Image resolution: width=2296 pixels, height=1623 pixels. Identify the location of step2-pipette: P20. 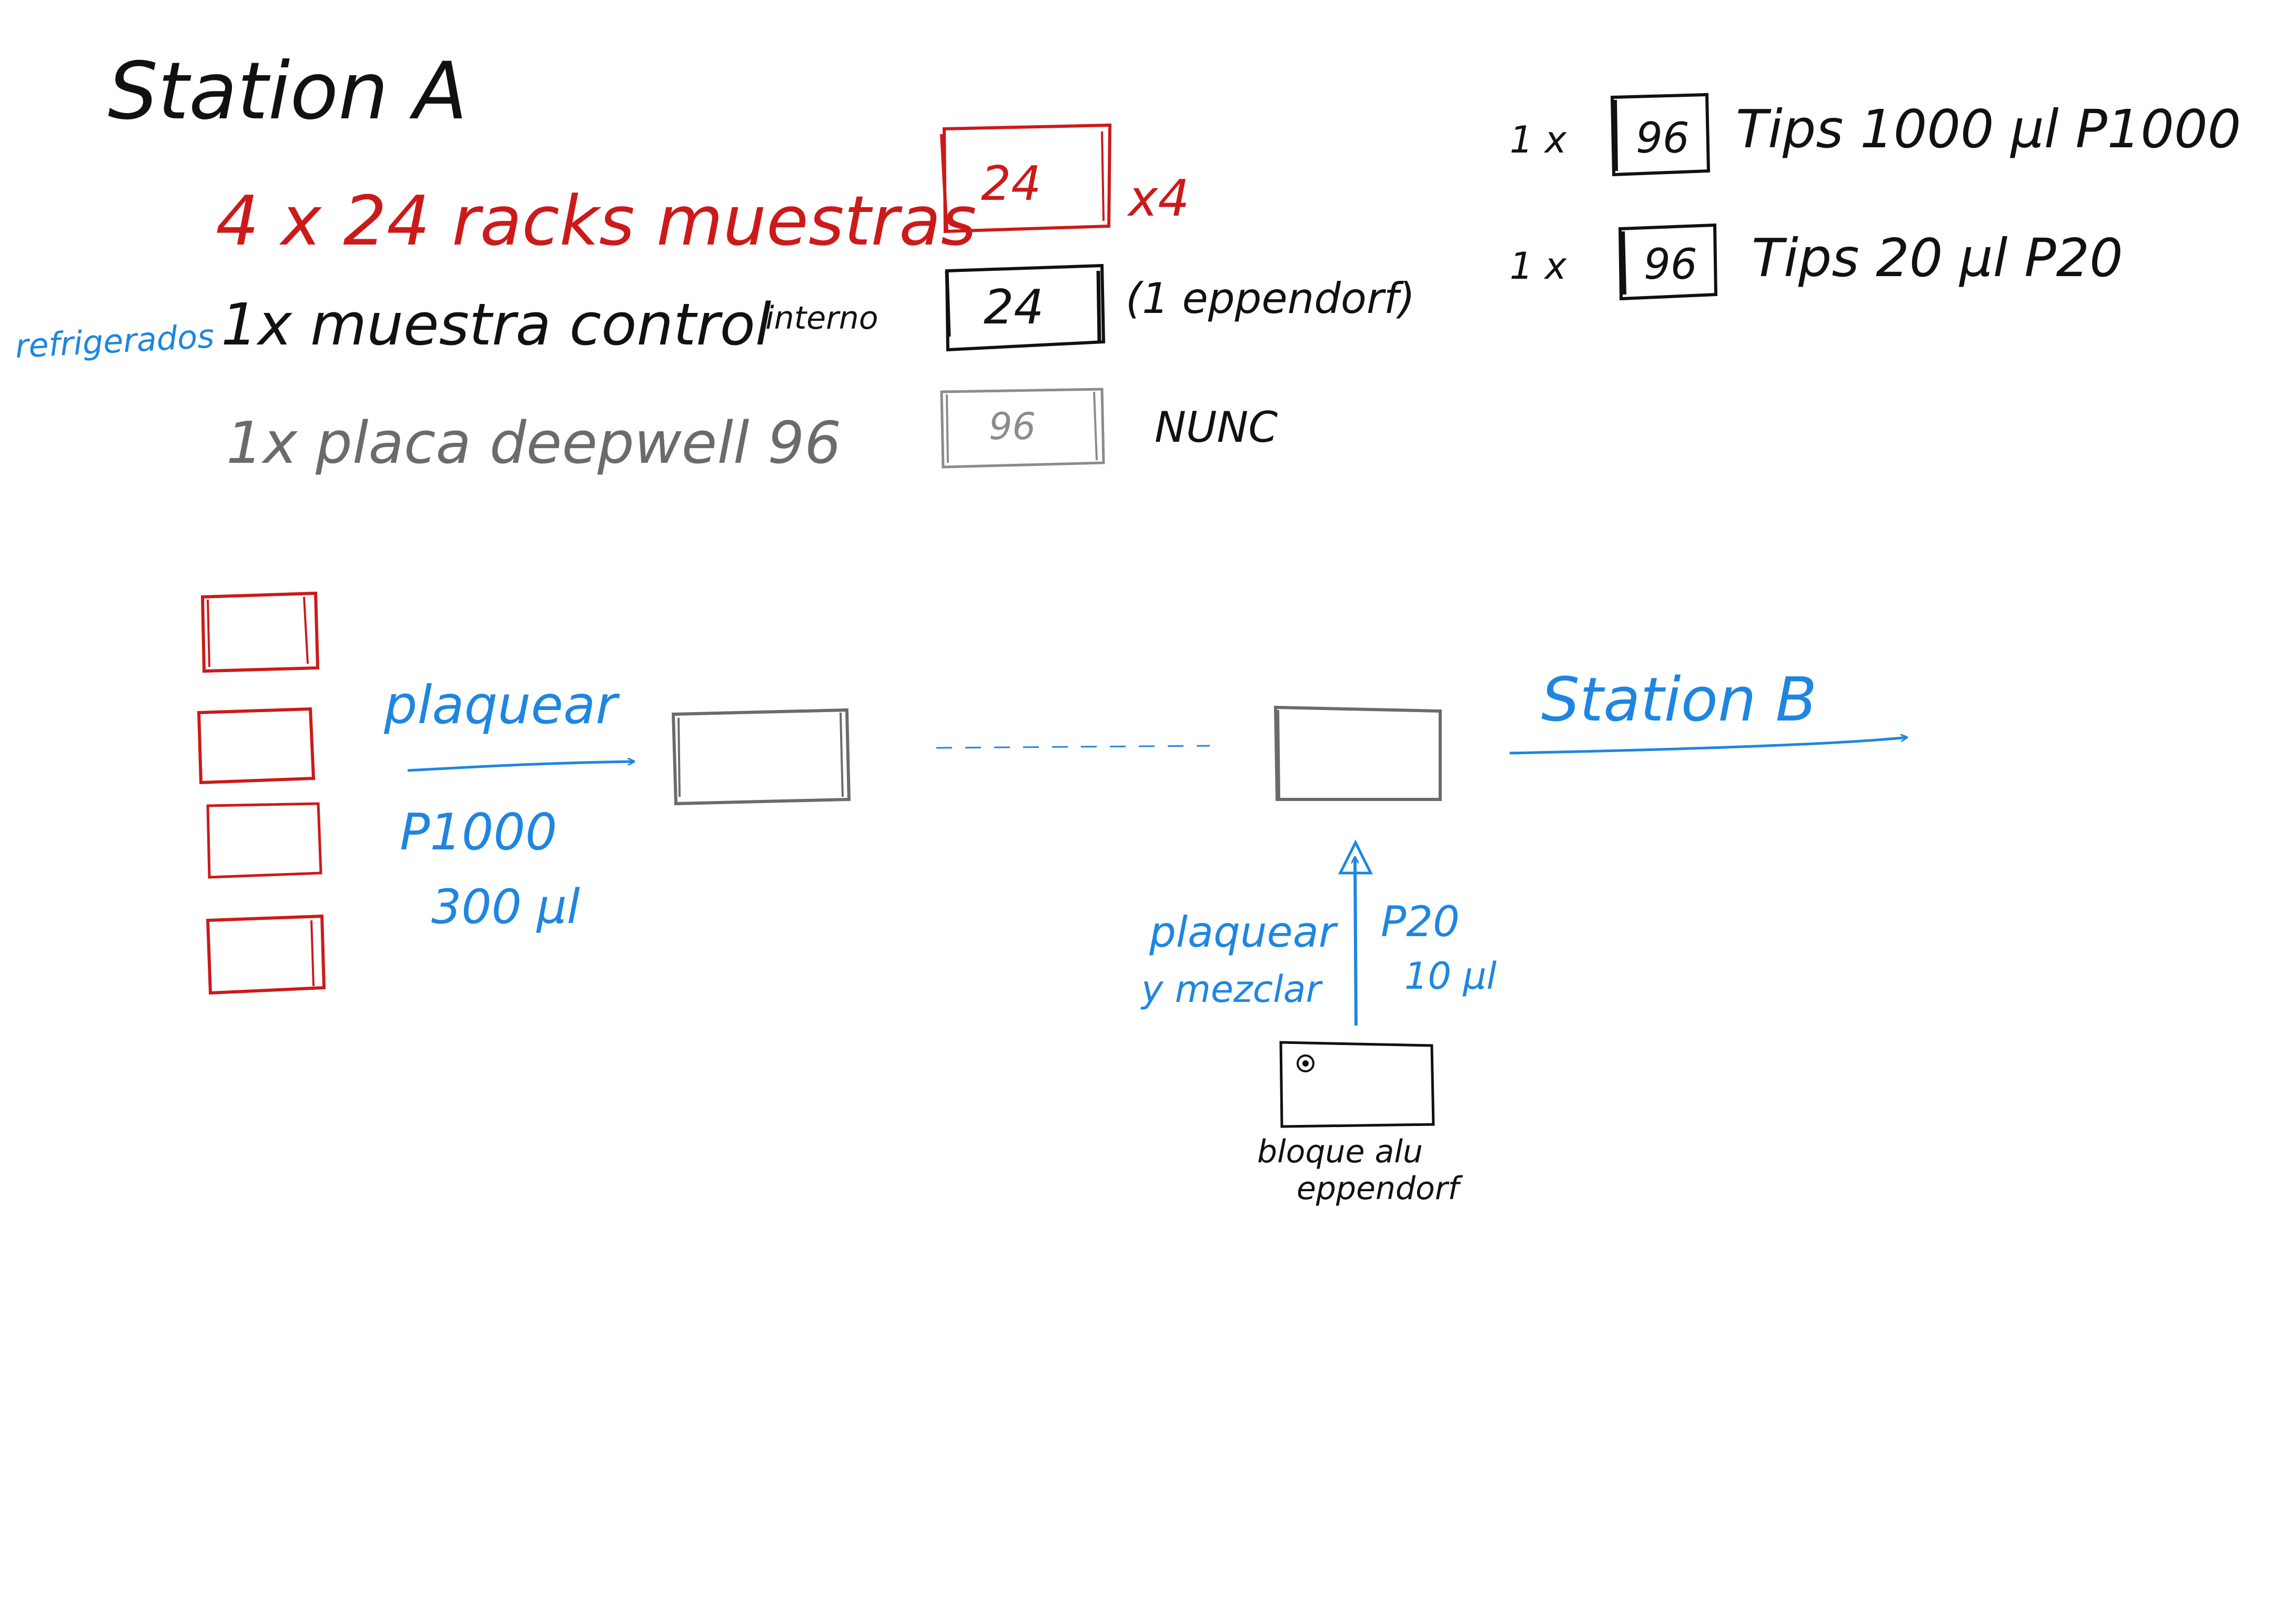
(1420, 921).